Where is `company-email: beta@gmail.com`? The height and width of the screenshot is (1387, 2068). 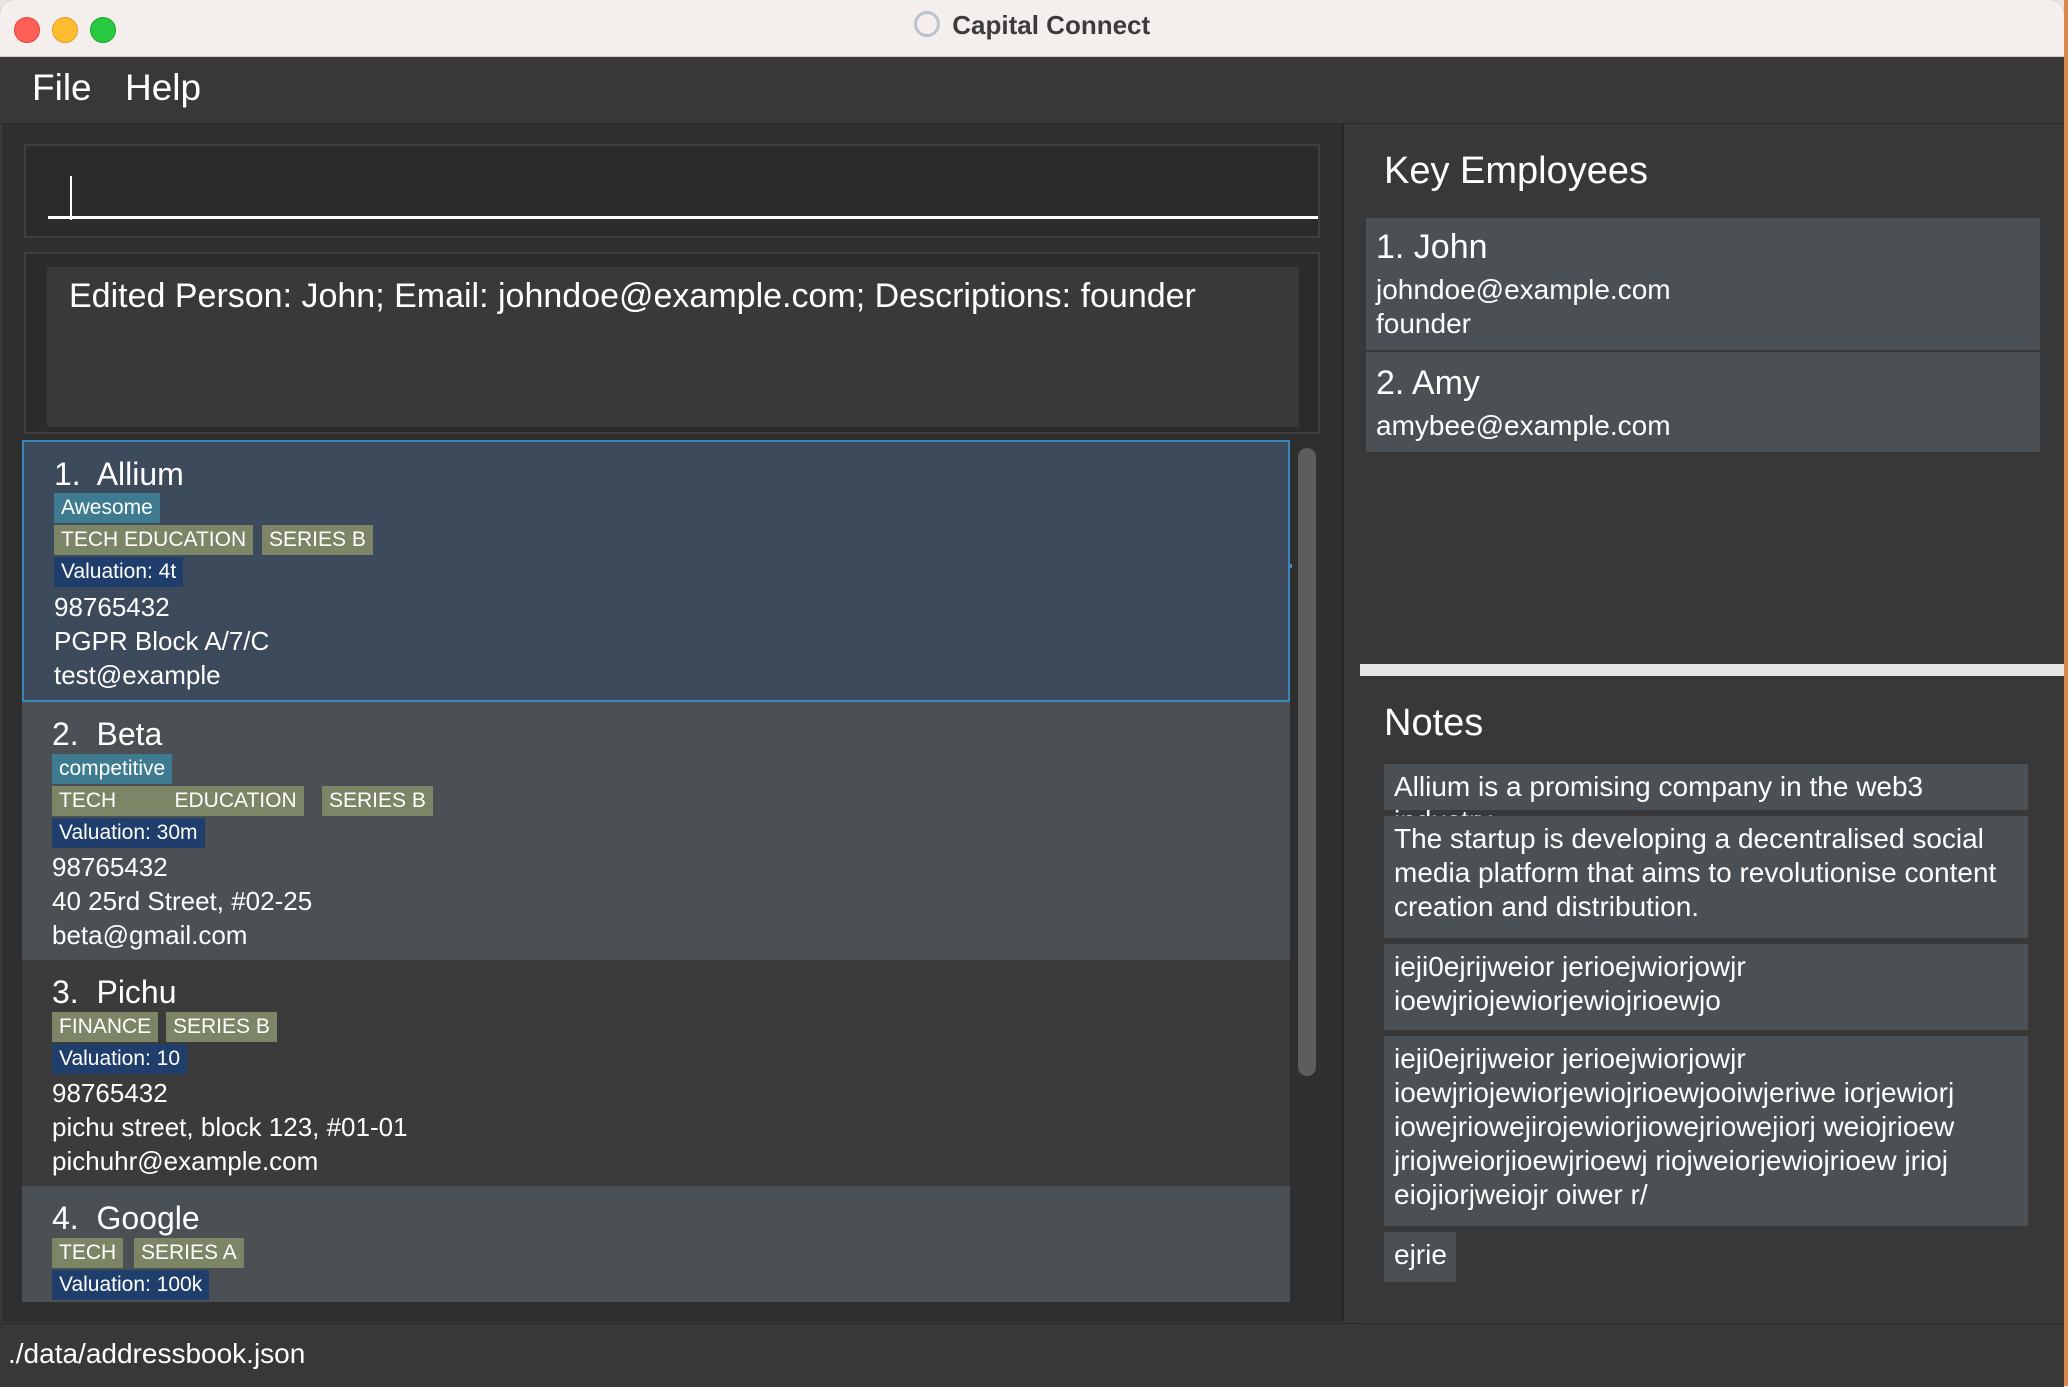
company-email: beta@gmail.com is located at coordinates (150, 935).